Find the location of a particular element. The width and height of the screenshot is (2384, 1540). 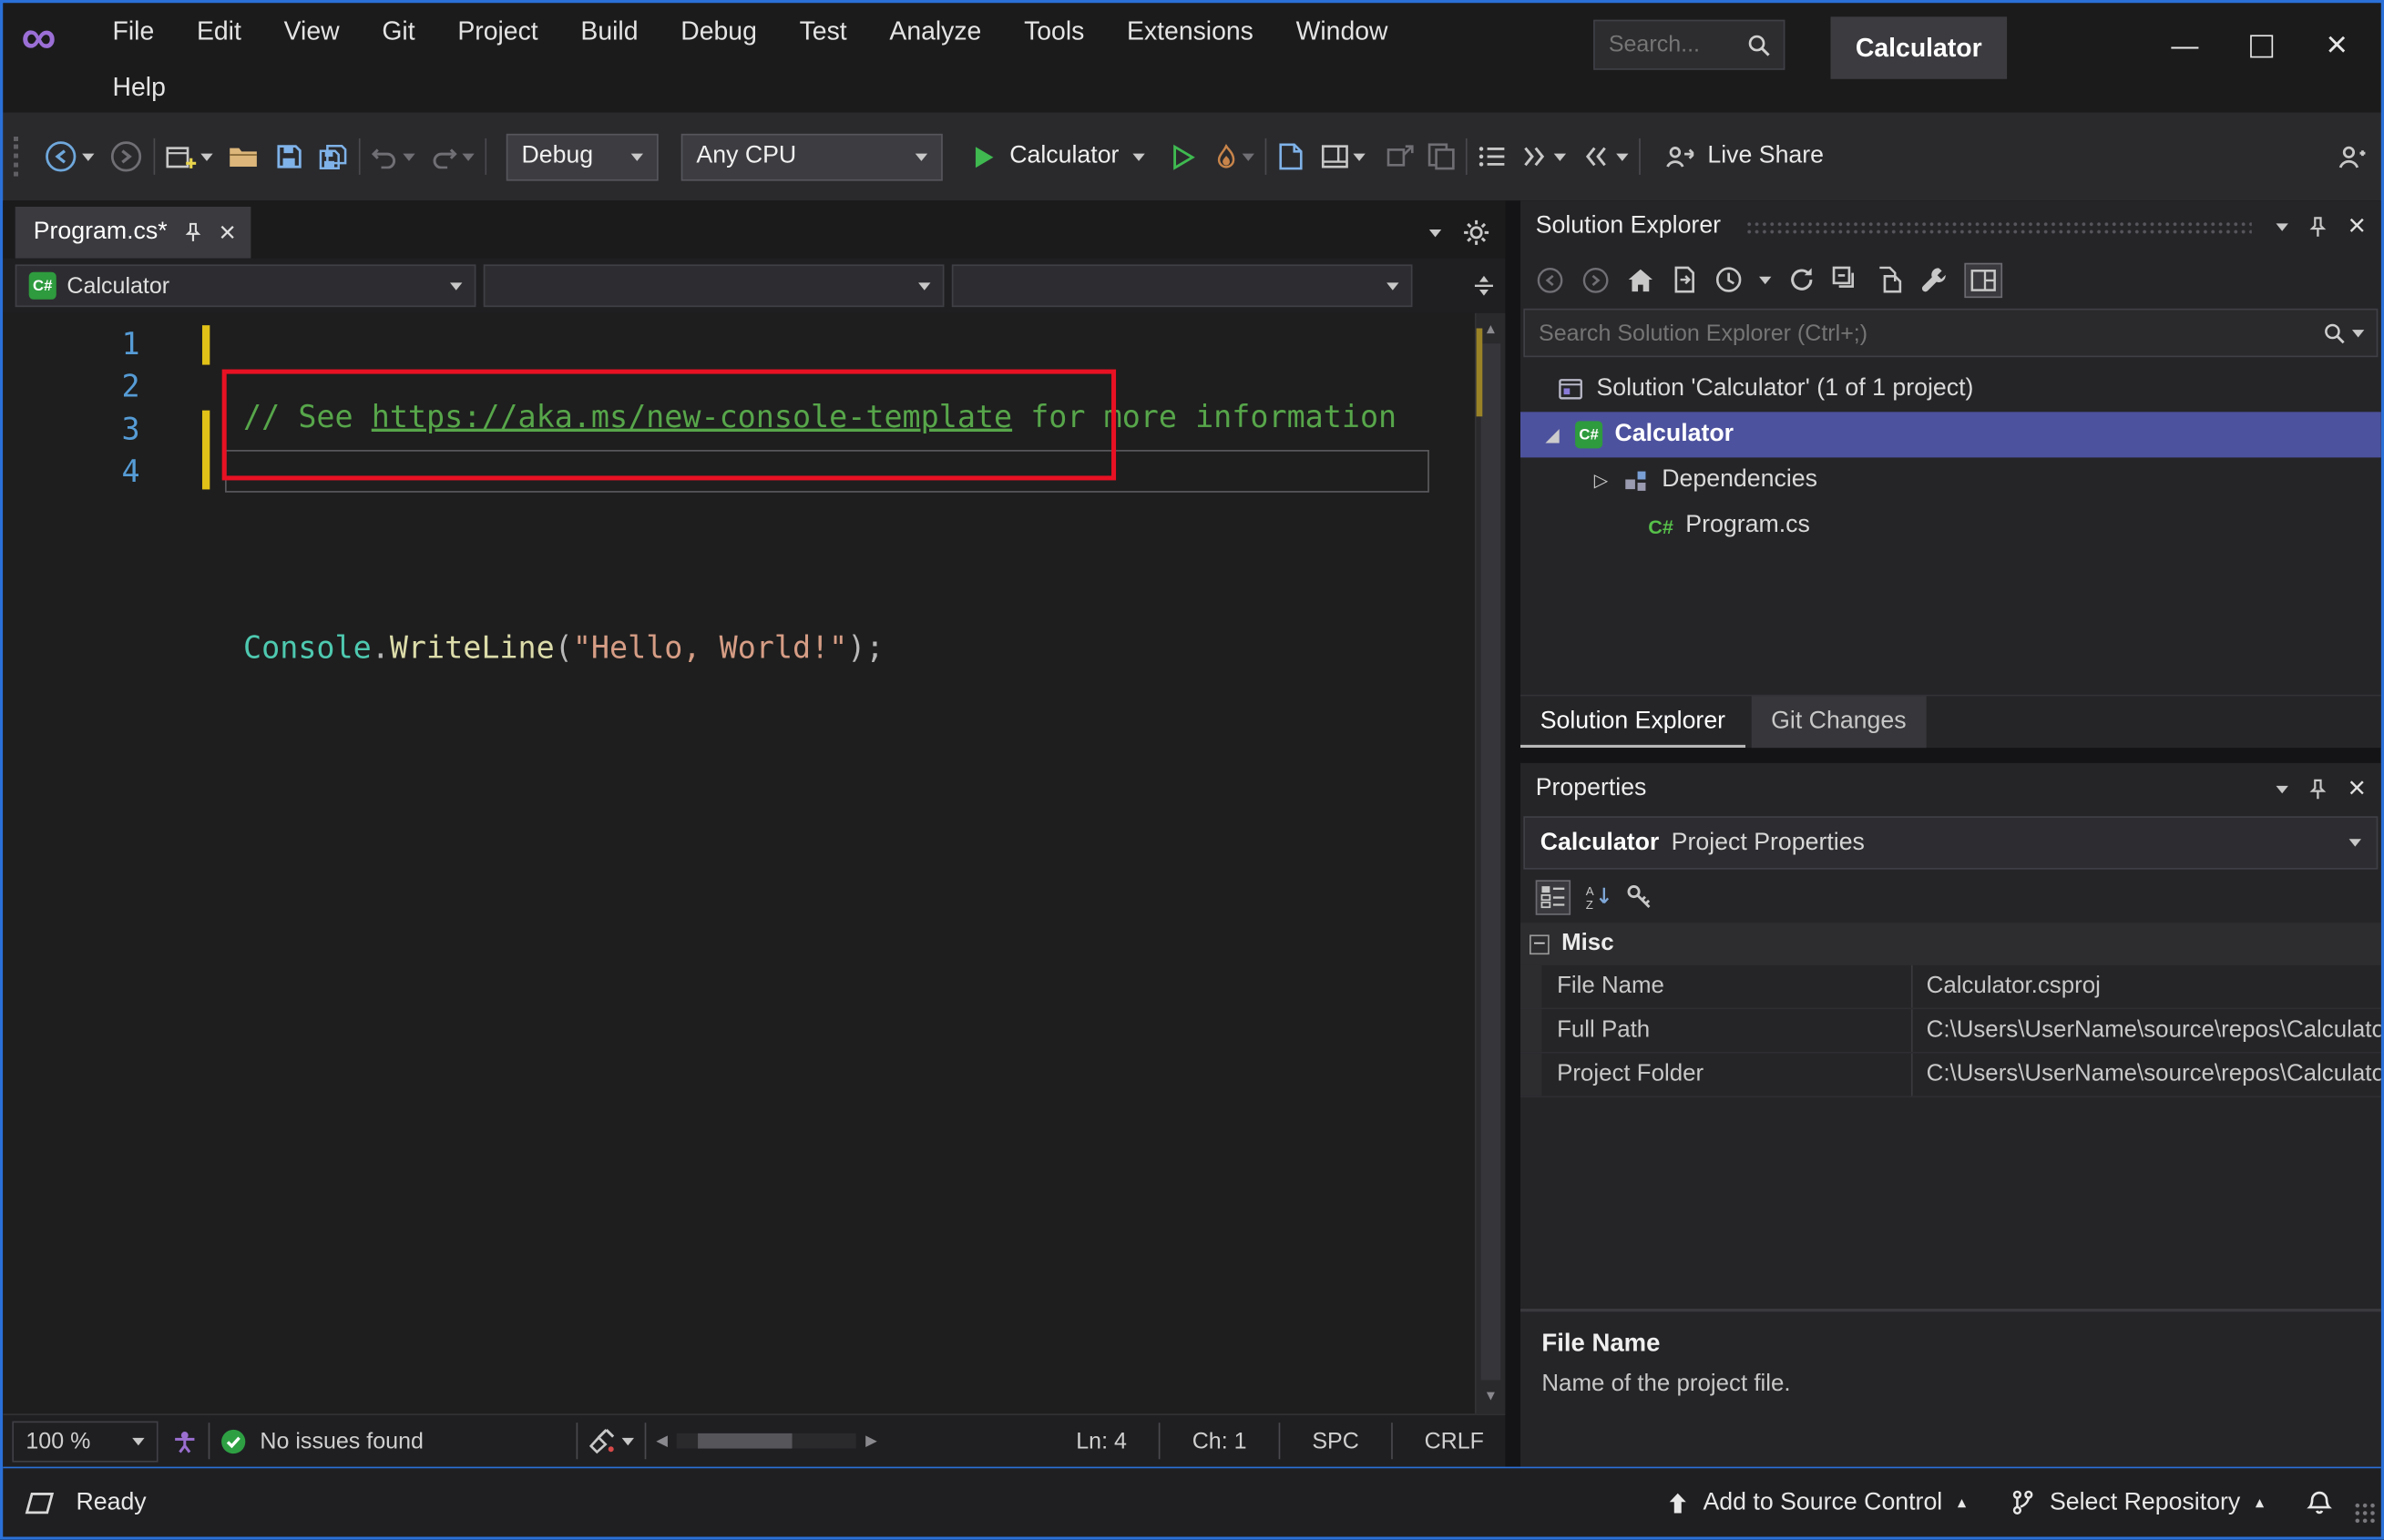

window-resize-grip is located at coordinates (2365, 1513).